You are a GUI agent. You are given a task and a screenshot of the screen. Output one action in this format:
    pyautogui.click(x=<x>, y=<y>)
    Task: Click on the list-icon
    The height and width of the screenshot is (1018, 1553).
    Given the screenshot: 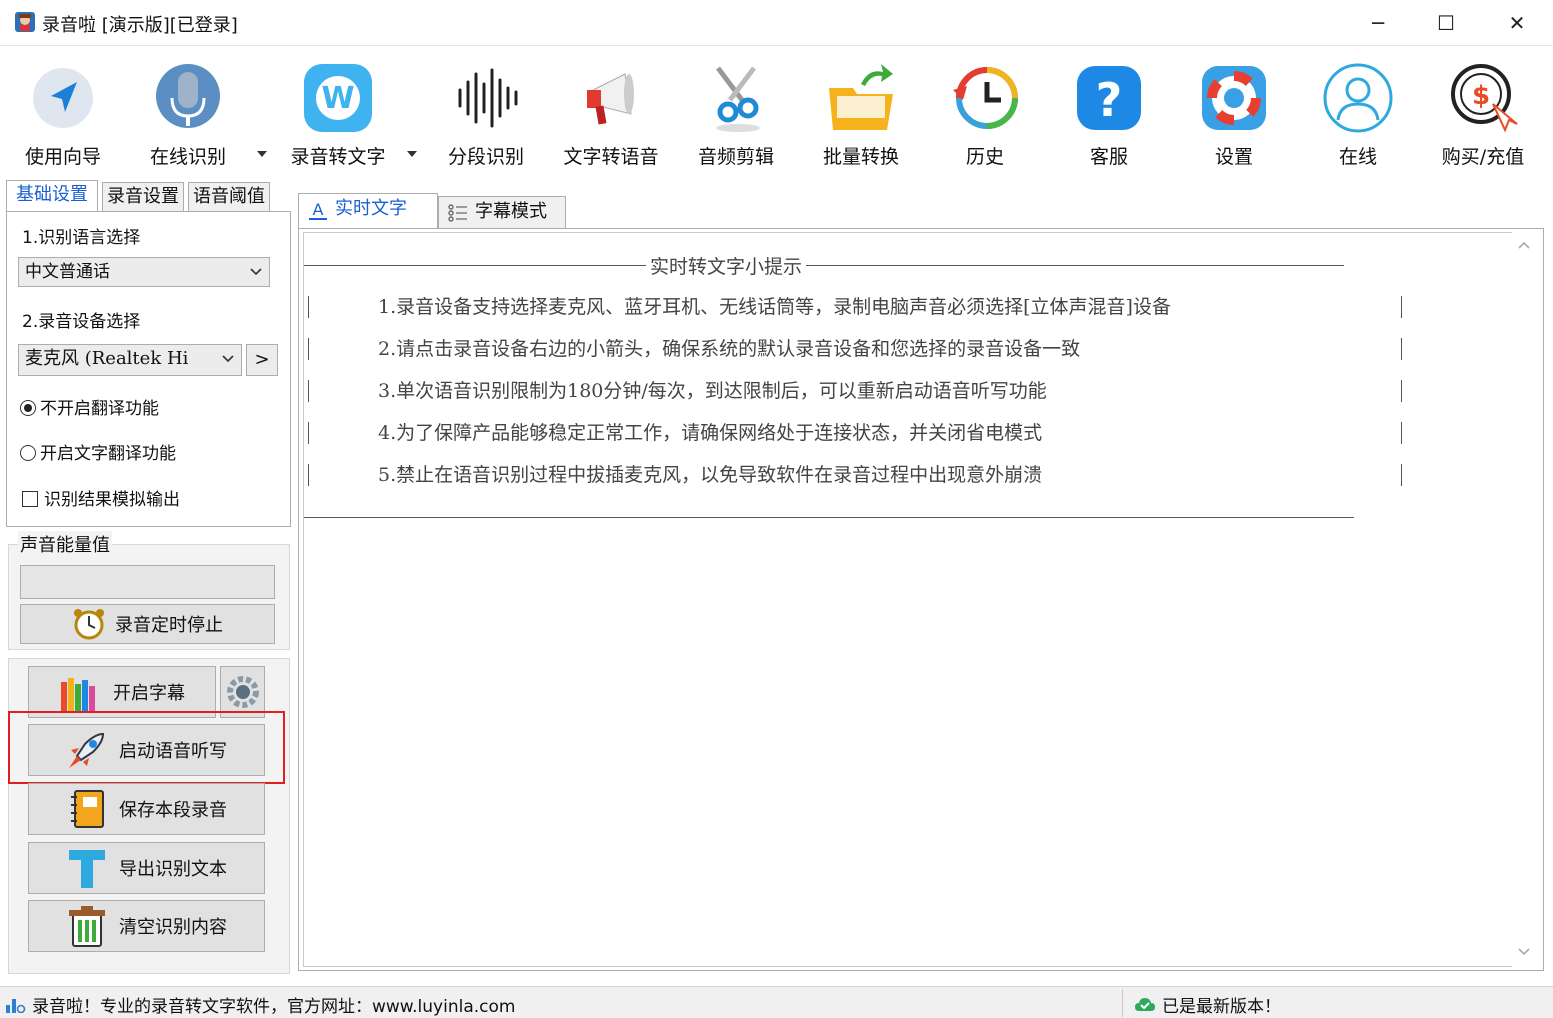 What is the action you would take?
    pyautogui.click(x=457, y=213)
    